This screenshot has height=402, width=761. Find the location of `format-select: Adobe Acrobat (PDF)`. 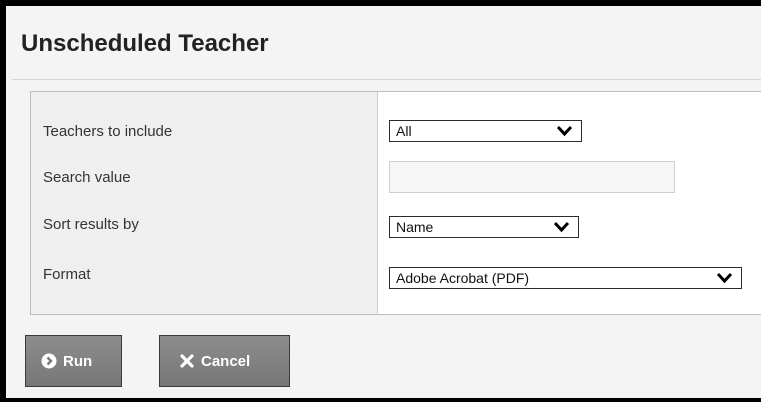

format-select: Adobe Acrobat (PDF) is located at coordinates (565, 278).